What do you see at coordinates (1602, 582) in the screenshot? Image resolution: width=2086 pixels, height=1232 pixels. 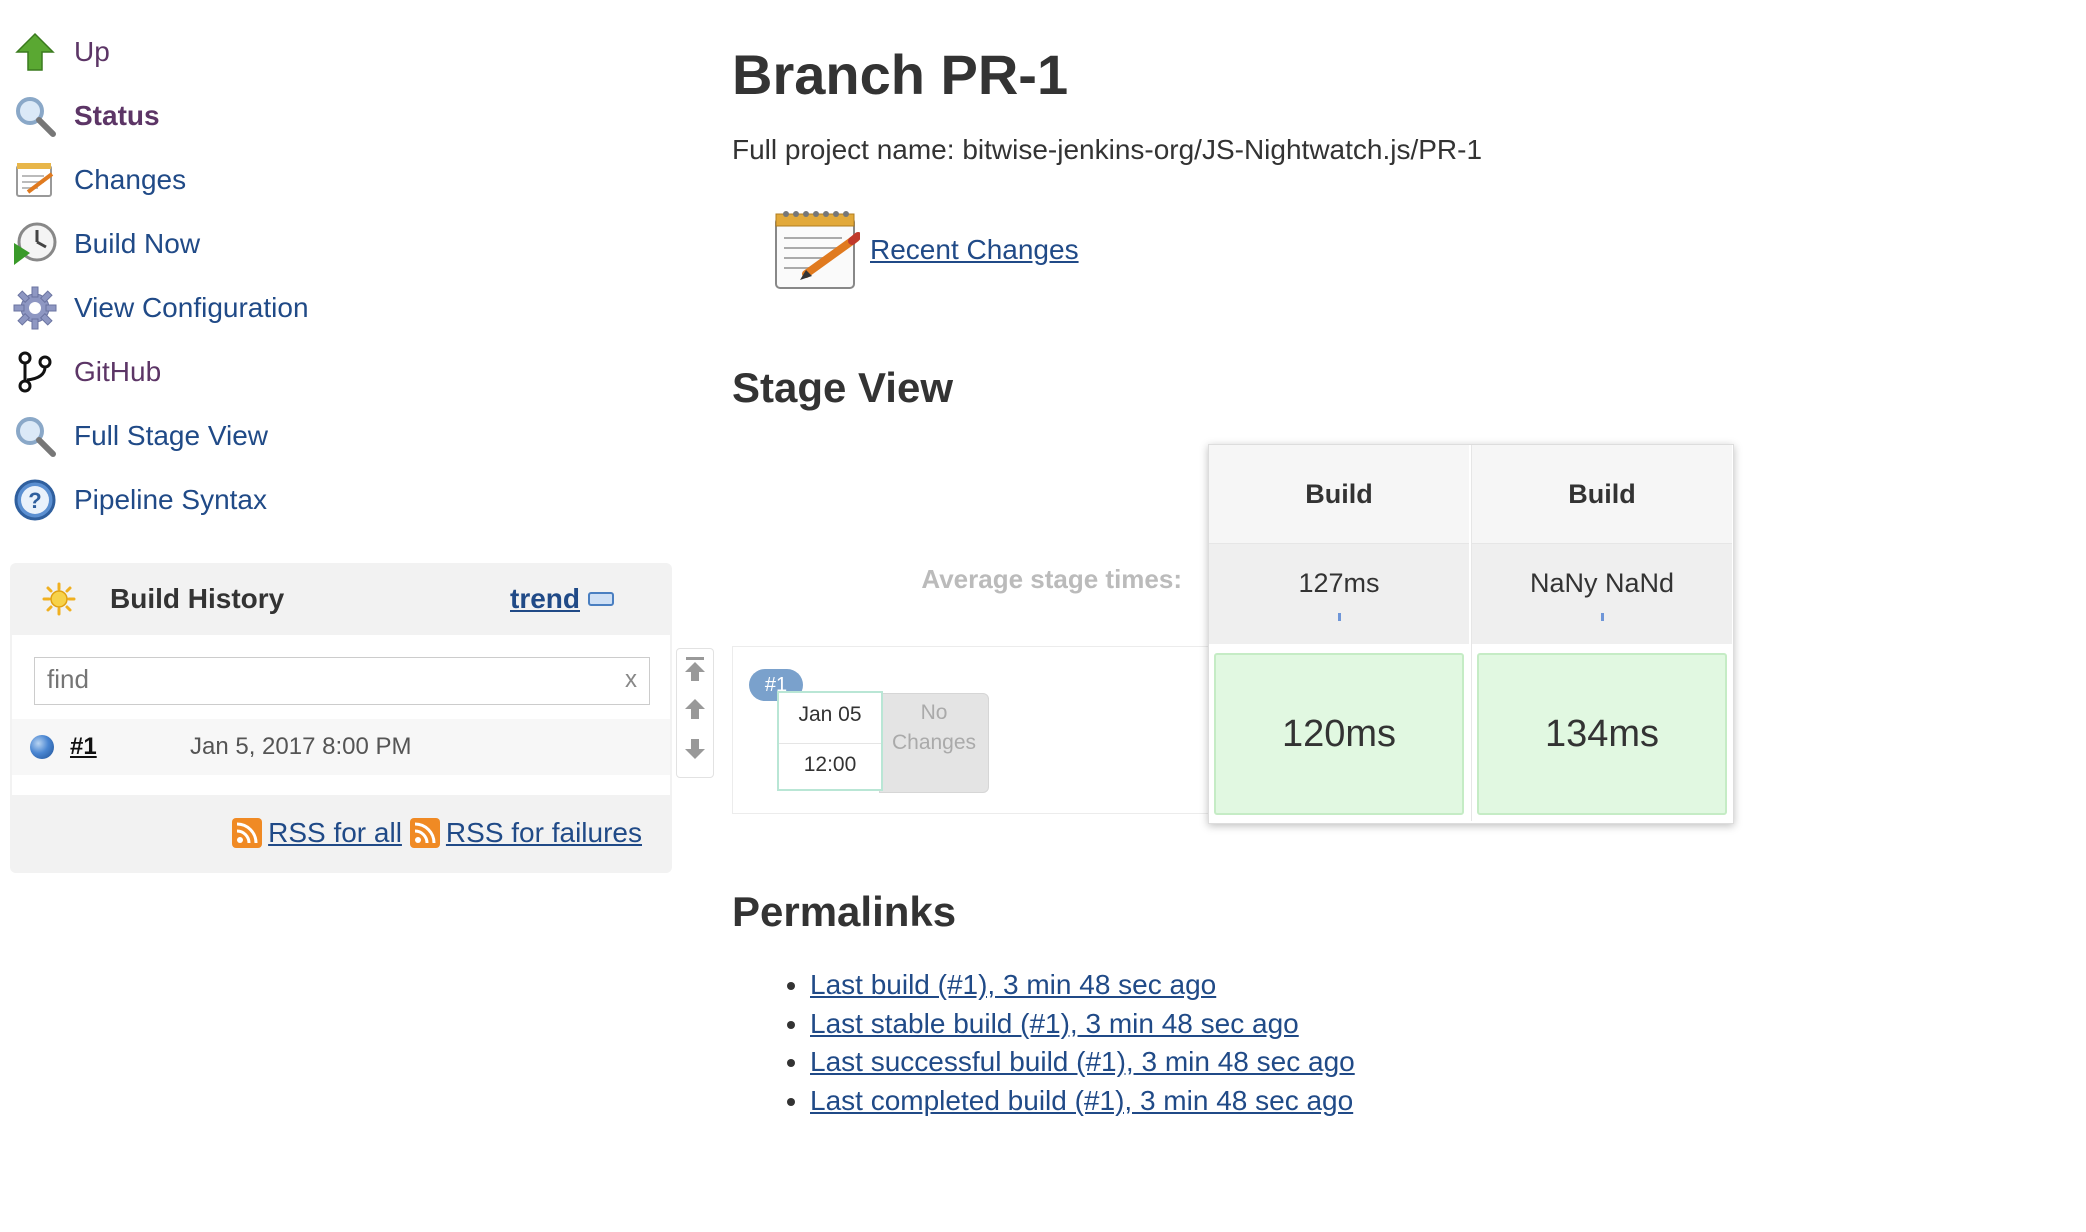 I see `stage-average-value: NaNy NaNd` at bounding box center [1602, 582].